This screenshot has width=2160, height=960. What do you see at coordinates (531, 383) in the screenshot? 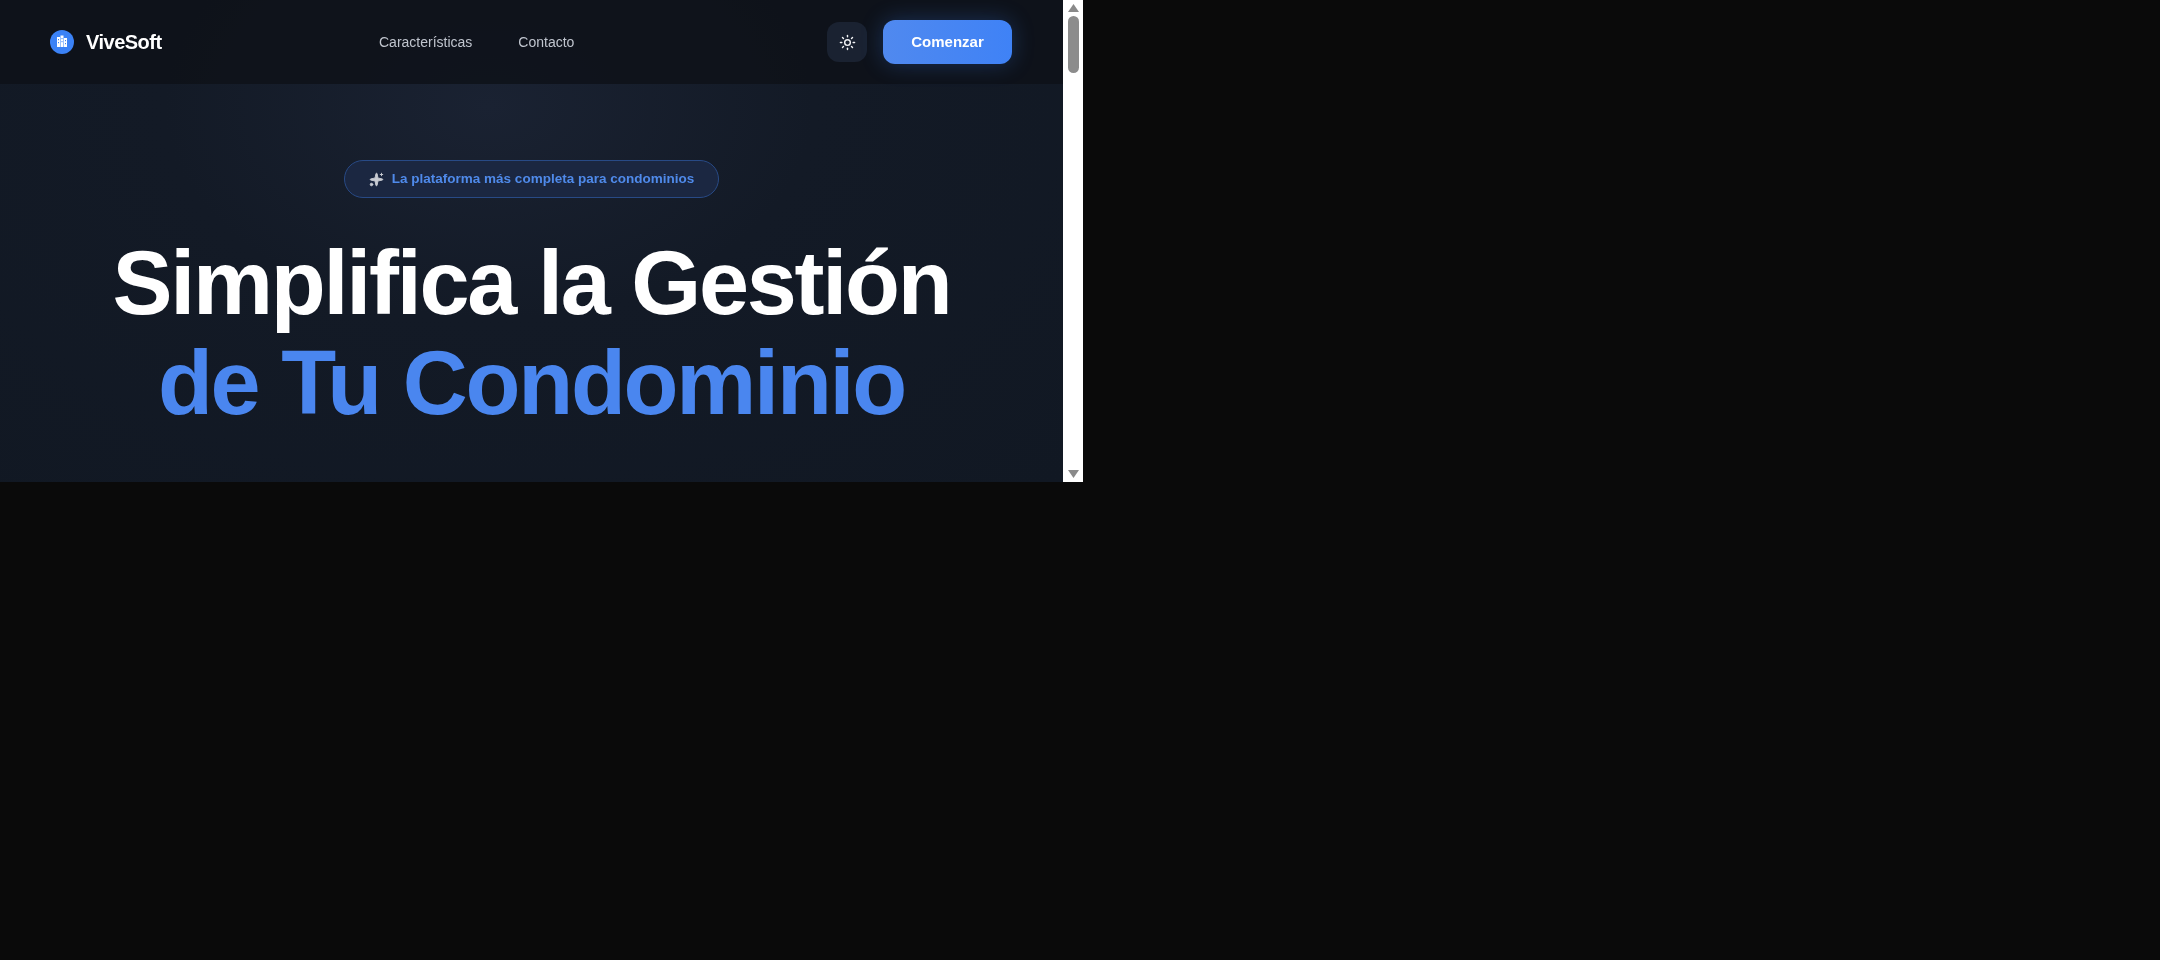
I see `hero-title-highlight: de Tu Condominio` at bounding box center [531, 383].